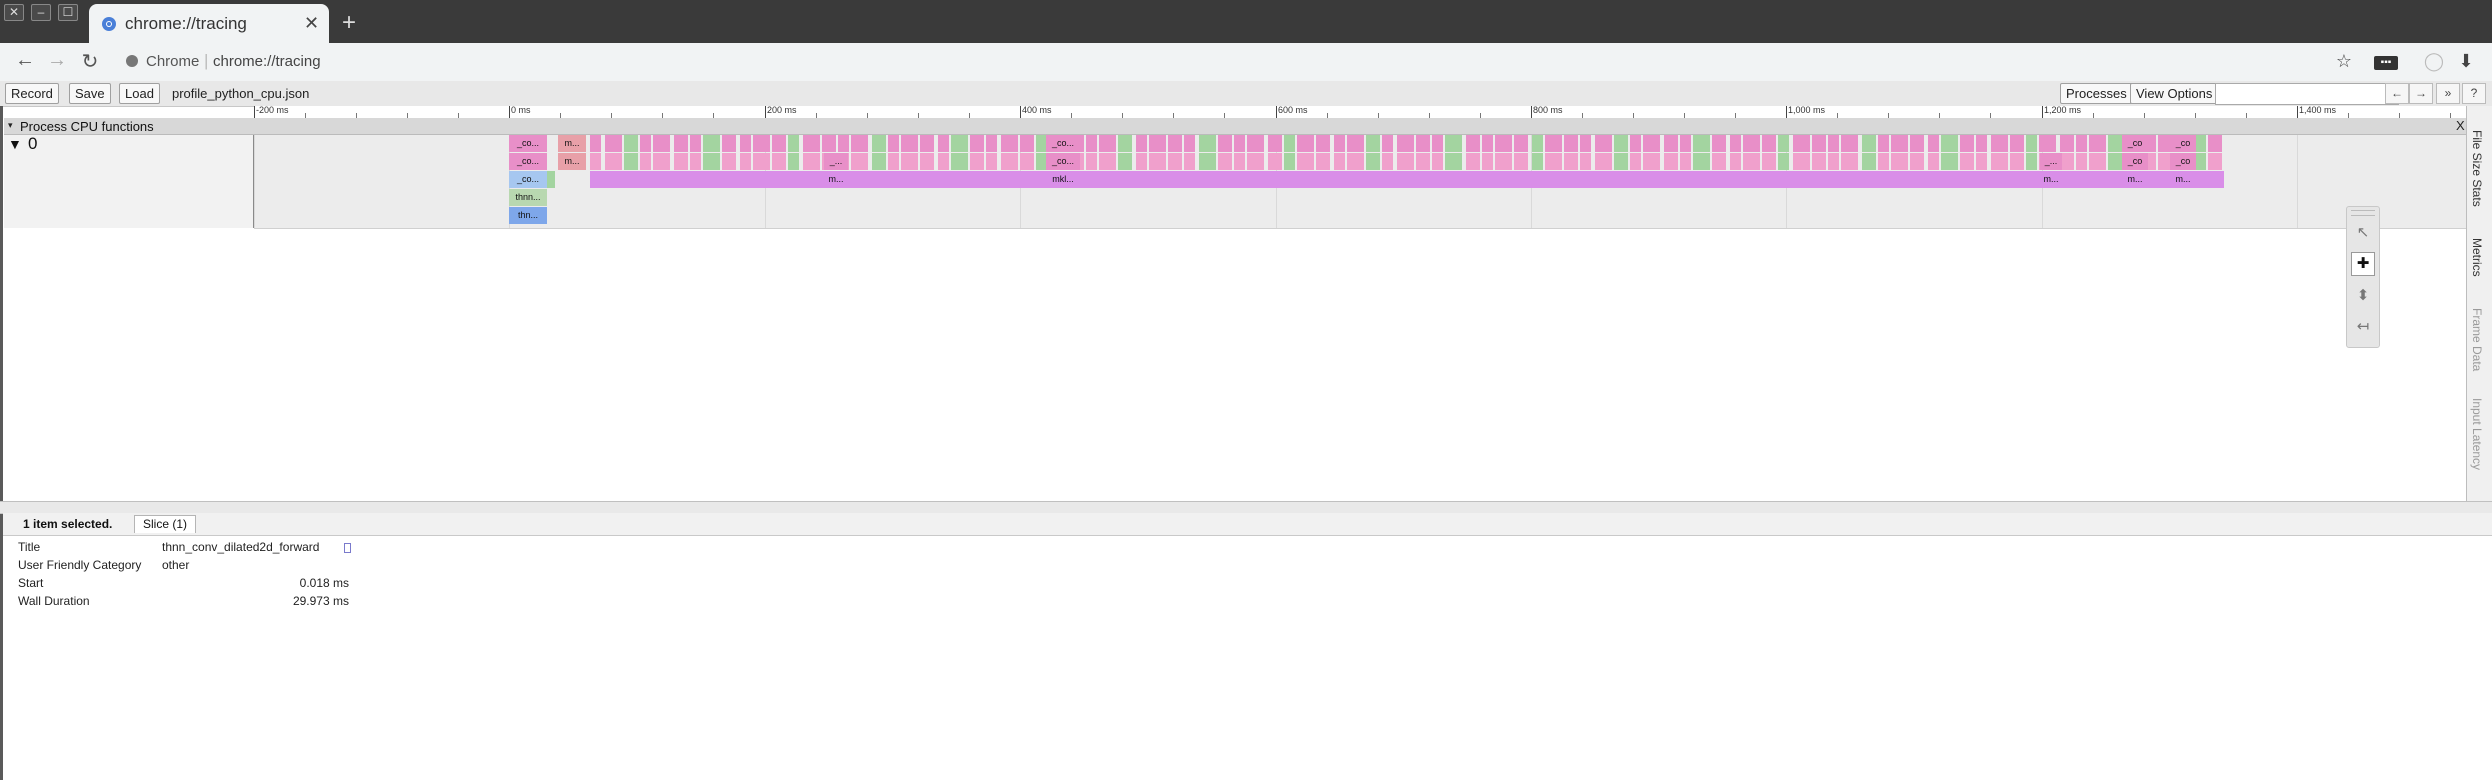 Image resolution: width=2492 pixels, height=780 pixels. I want to click on track-collapse-icon: ▼, so click(15, 144).